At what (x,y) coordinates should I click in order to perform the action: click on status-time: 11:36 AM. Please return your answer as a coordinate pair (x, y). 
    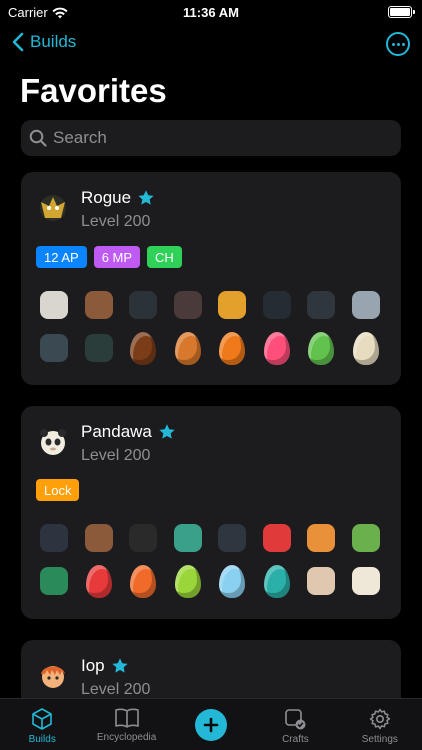
    Looking at the image, I should click on (211, 12).